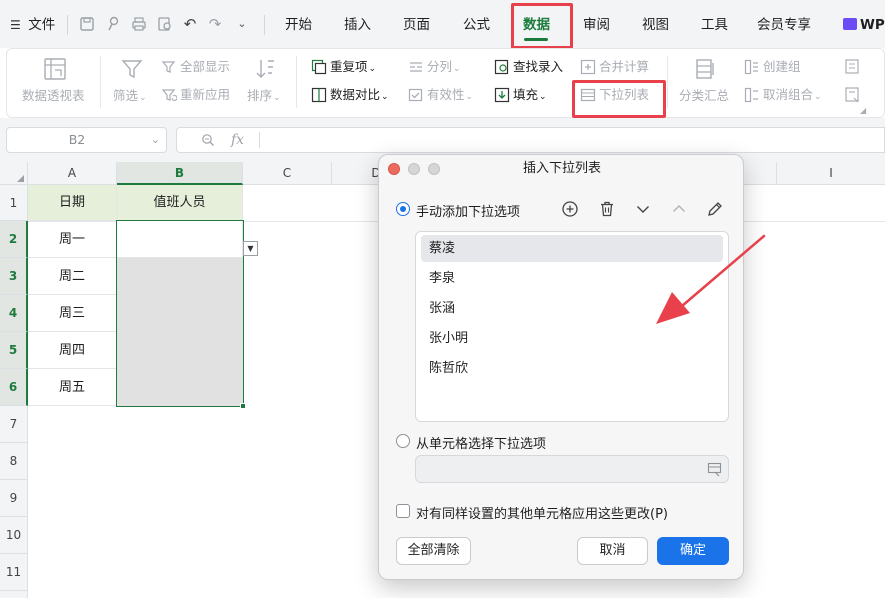 This screenshot has width=885, height=598. I want to click on row-header-10: 10, so click(14, 535).